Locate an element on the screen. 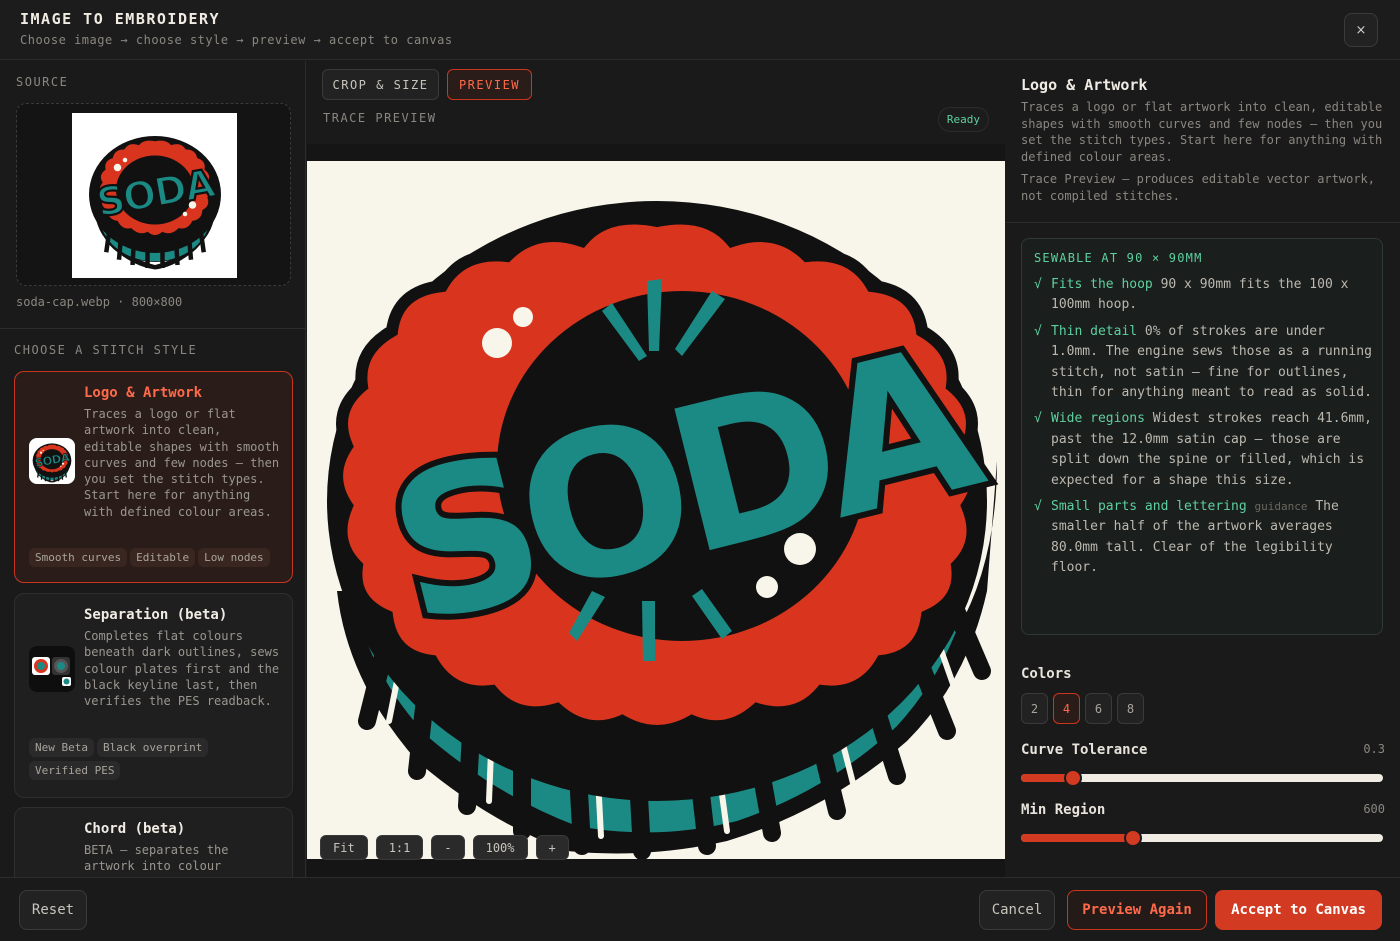 The width and height of the screenshot is (1400, 941). dialog-title: IMAGE TO EMBROIDERY is located at coordinates (120, 19).